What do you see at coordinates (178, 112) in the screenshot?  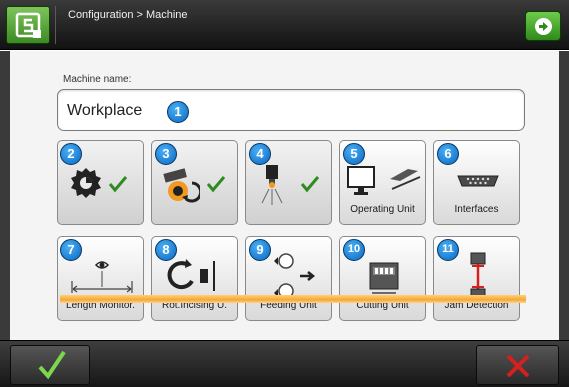 I see `callout-badge-1: 1` at bounding box center [178, 112].